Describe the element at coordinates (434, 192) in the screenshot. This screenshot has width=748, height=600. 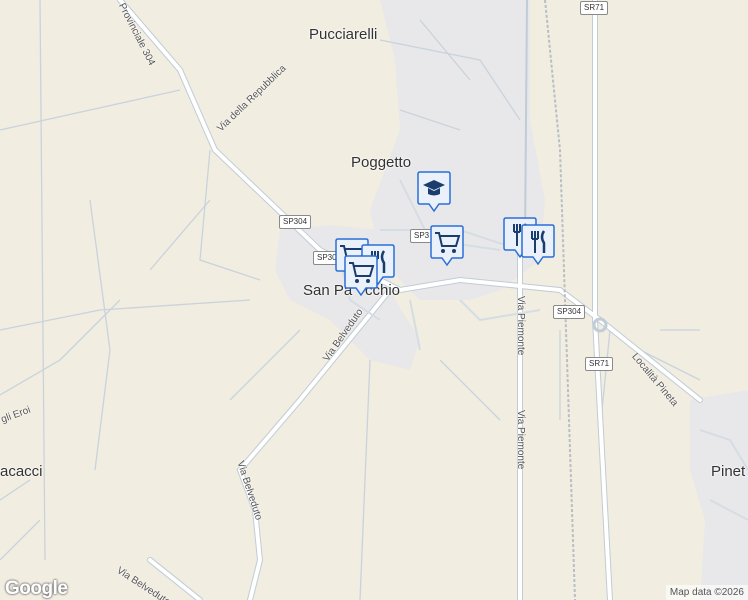
I see `graduation-cap-icon` at that location.